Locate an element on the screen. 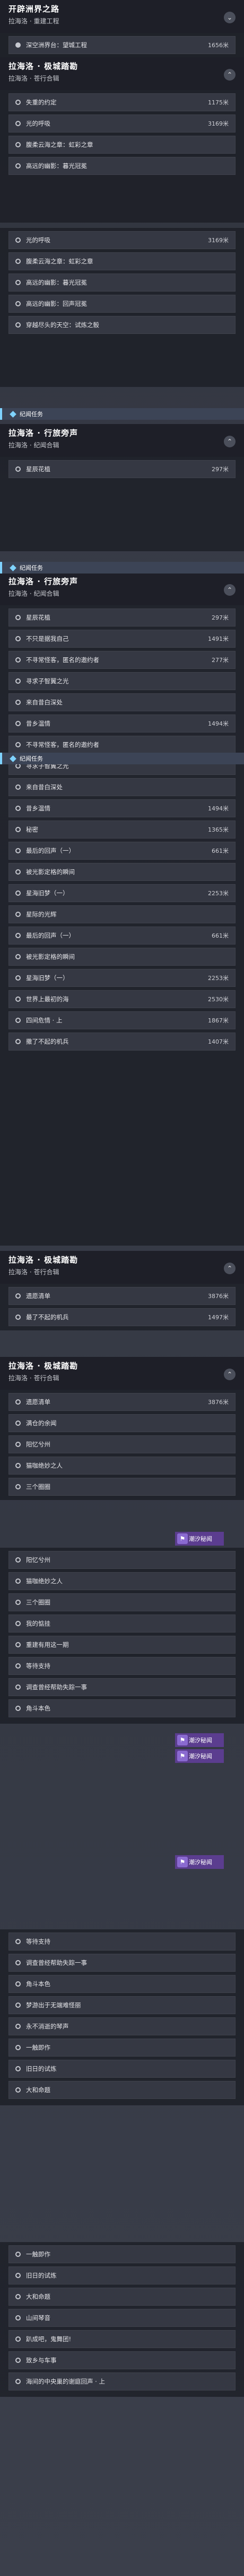 This screenshot has height=2576, width=244. distance-label: 1407米 is located at coordinates (219, 1041).